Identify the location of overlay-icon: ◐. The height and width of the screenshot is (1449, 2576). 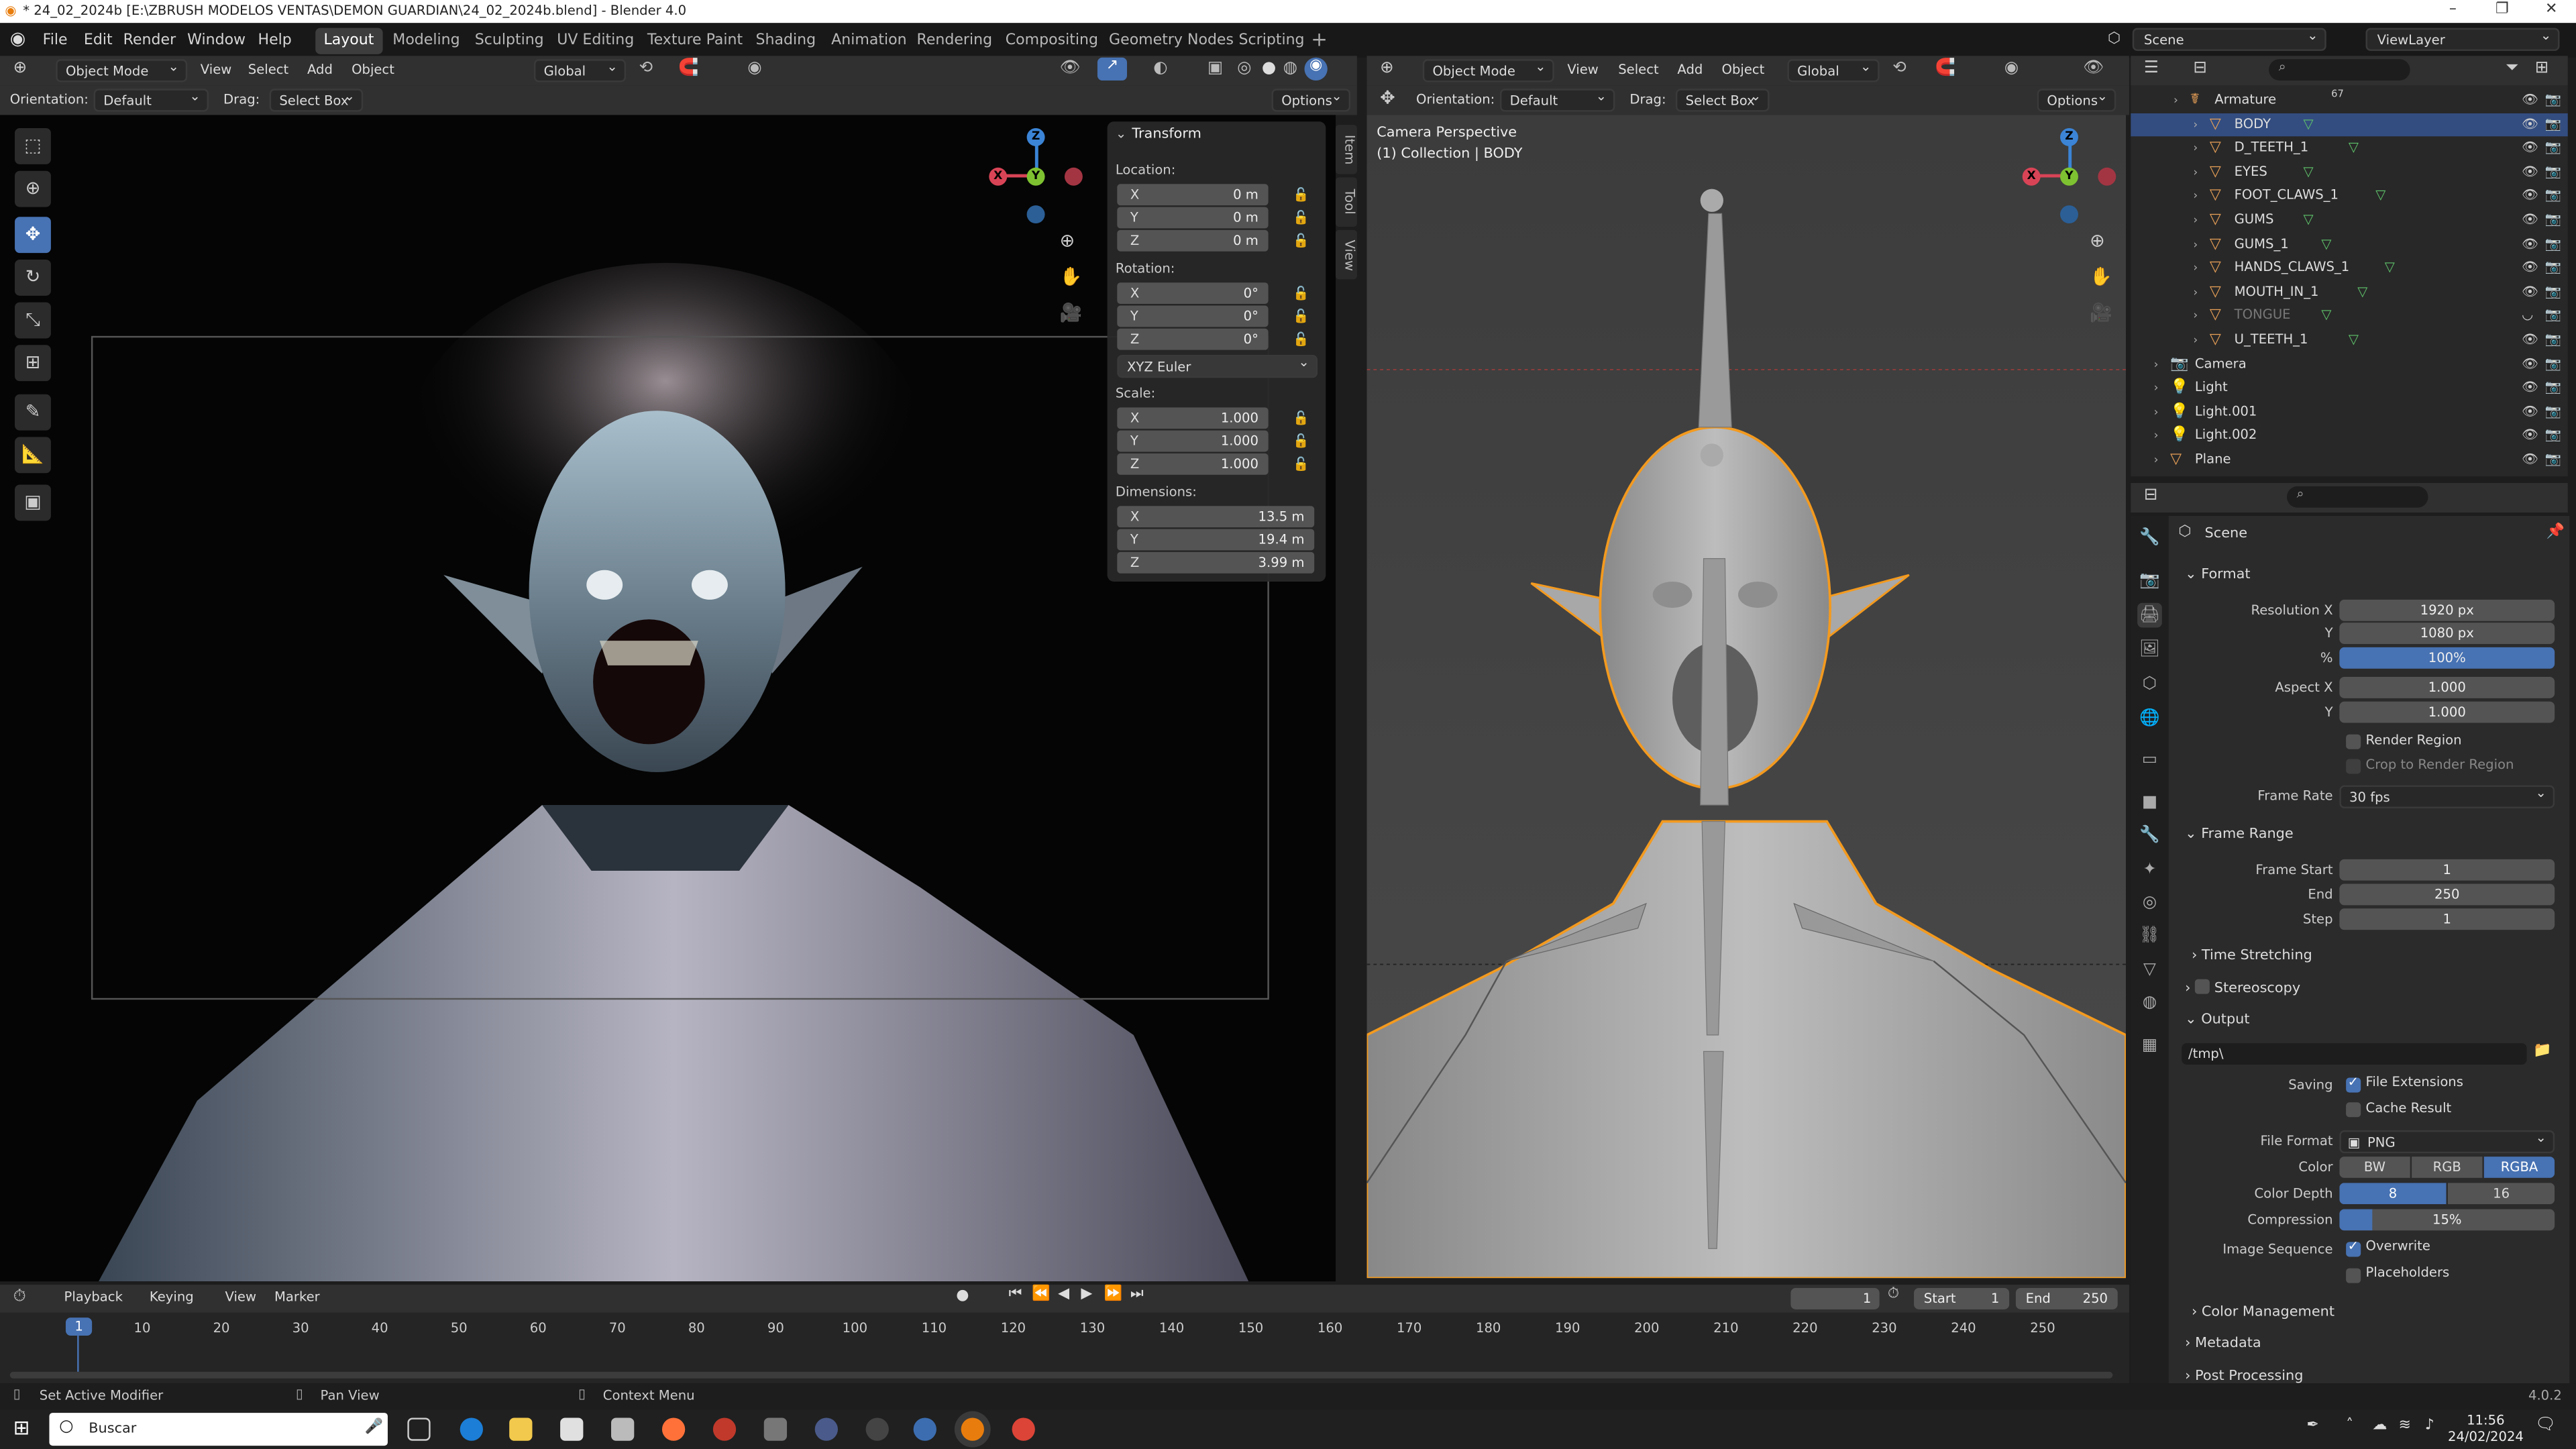
(1160, 68).